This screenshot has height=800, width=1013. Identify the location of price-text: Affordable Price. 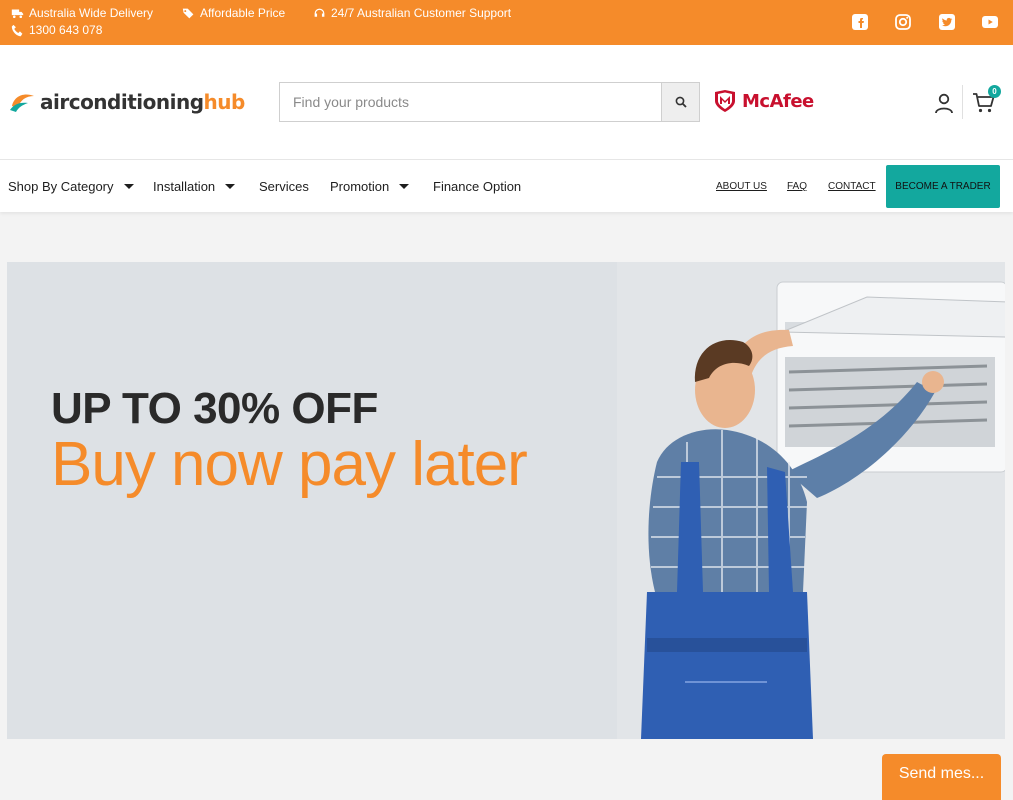
(243, 13).